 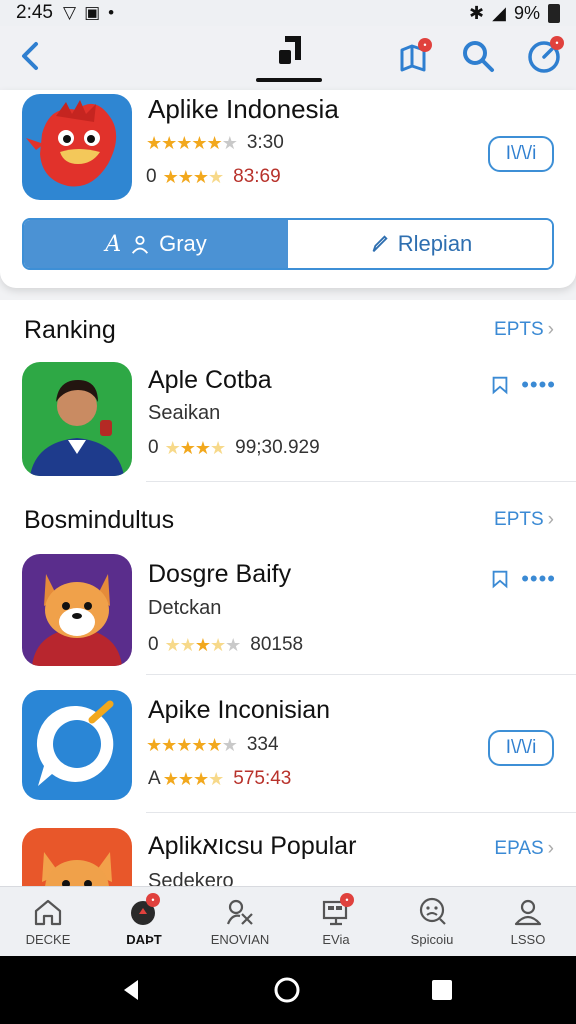 I want to click on person-icon, so click(x=140, y=244).